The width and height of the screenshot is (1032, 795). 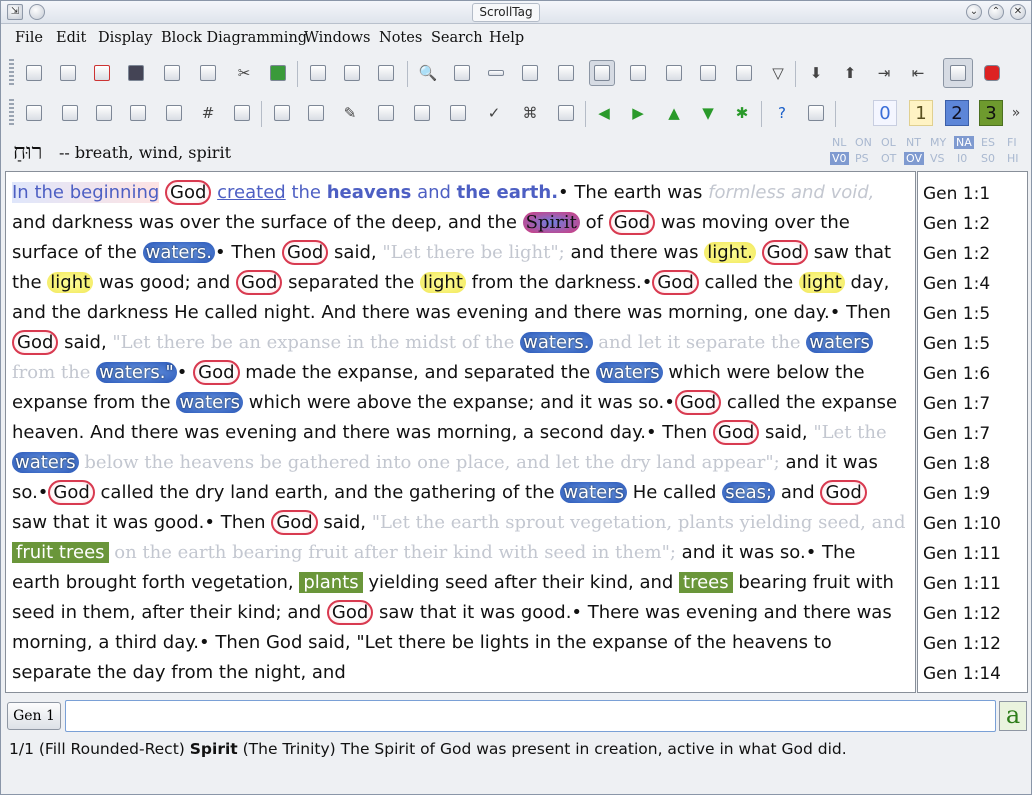 I want to click on tag-light: light., so click(x=730, y=252).